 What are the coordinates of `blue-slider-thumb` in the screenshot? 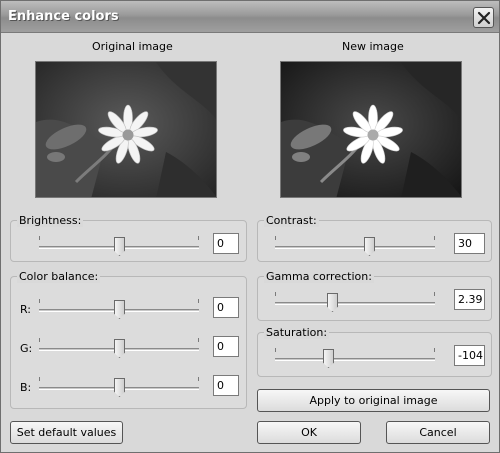 It's located at (119, 387).